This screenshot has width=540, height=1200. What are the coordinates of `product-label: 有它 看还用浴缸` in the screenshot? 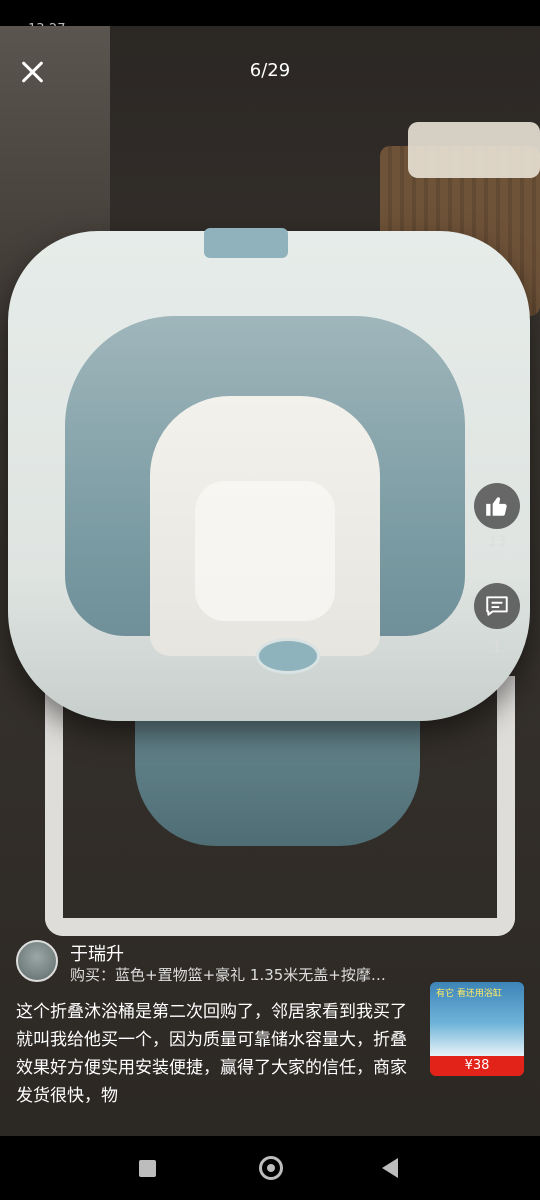 It's located at (469, 994).